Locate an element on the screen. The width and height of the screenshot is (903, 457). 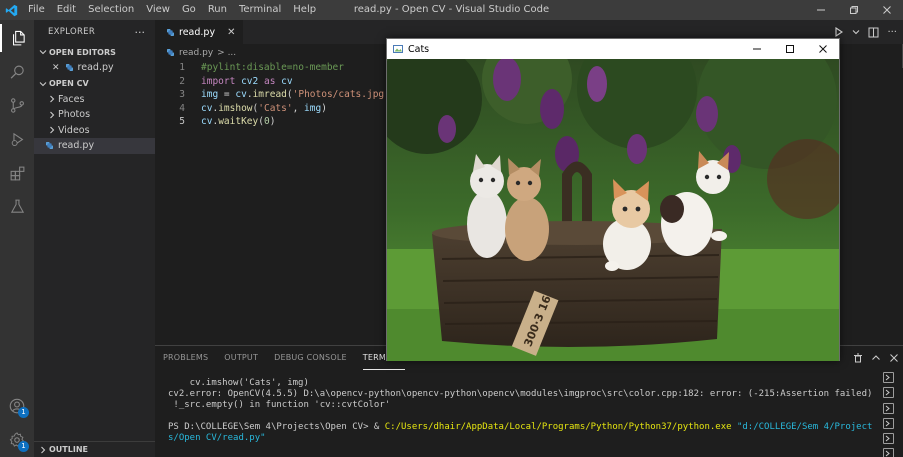
more-editor-actions-icon: ··· is located at coordinates (892, 32).